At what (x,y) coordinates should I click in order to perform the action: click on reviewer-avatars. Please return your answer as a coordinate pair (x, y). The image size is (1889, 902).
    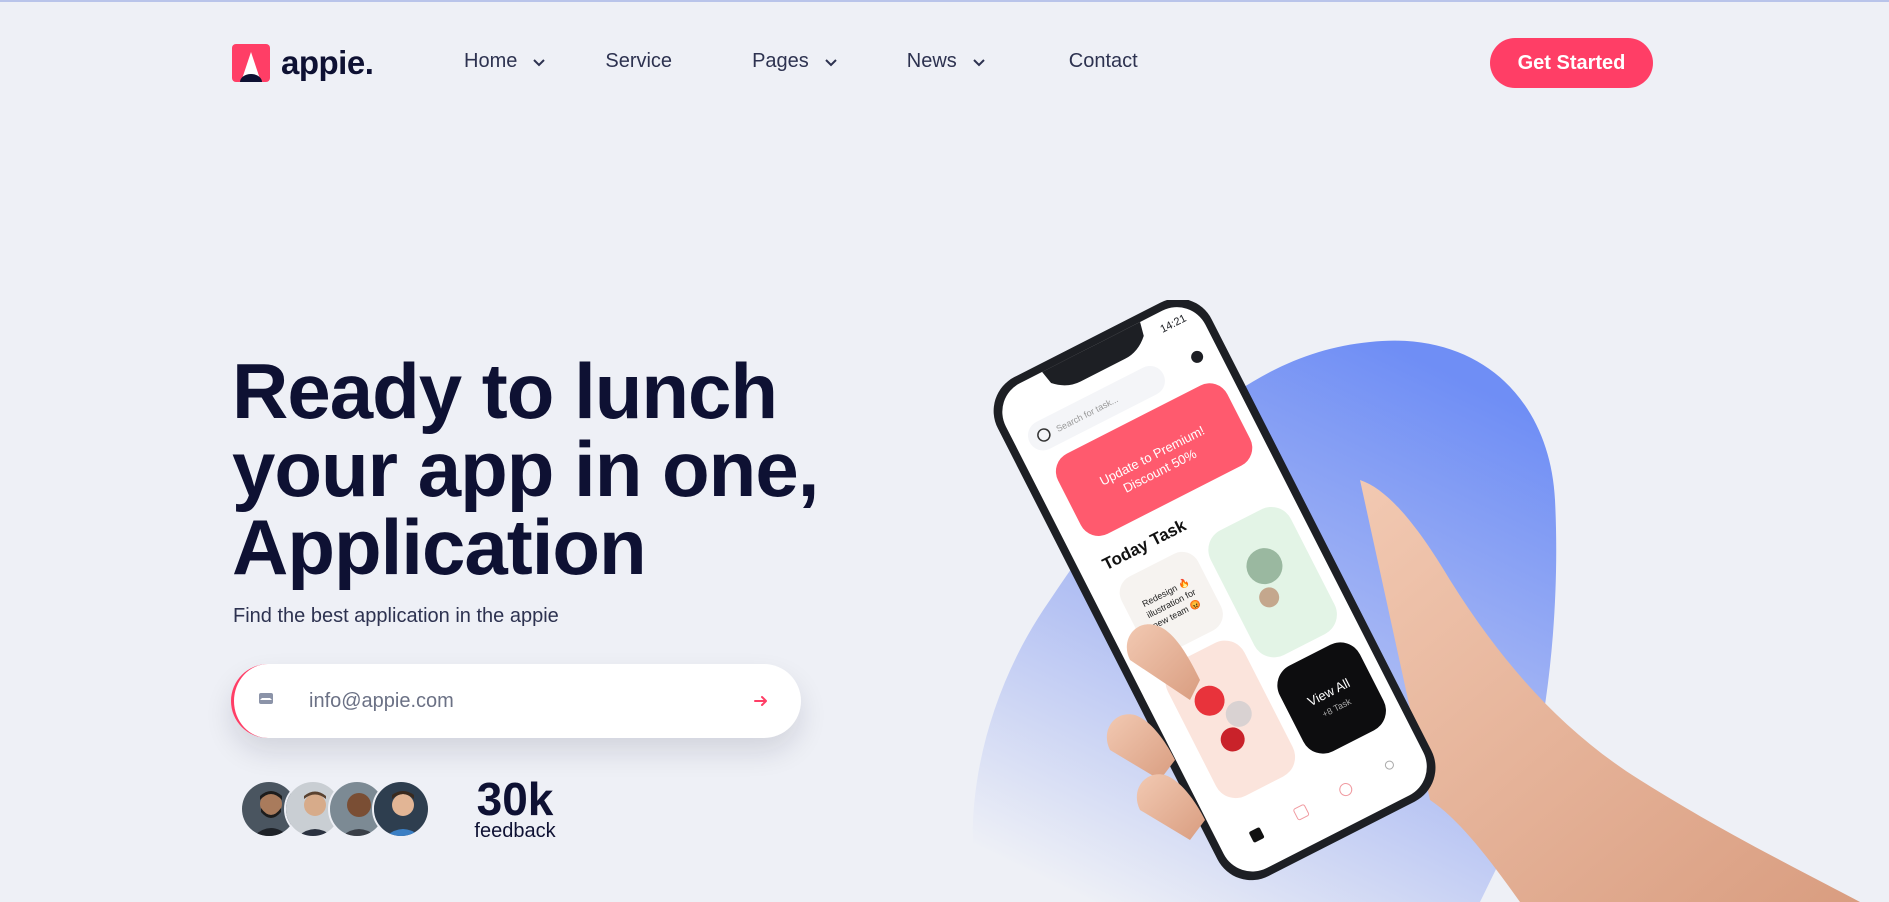
    Looking at the image, I should click on (335, 809).